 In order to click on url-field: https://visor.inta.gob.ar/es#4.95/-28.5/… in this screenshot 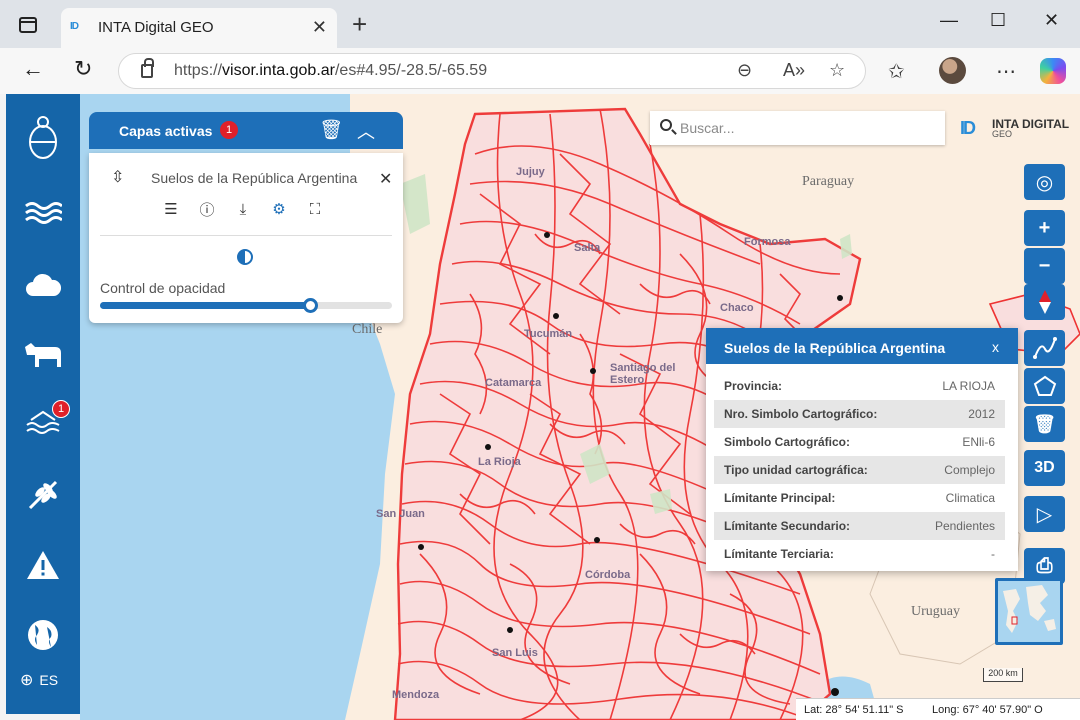, I will do `click(492, 71)`.